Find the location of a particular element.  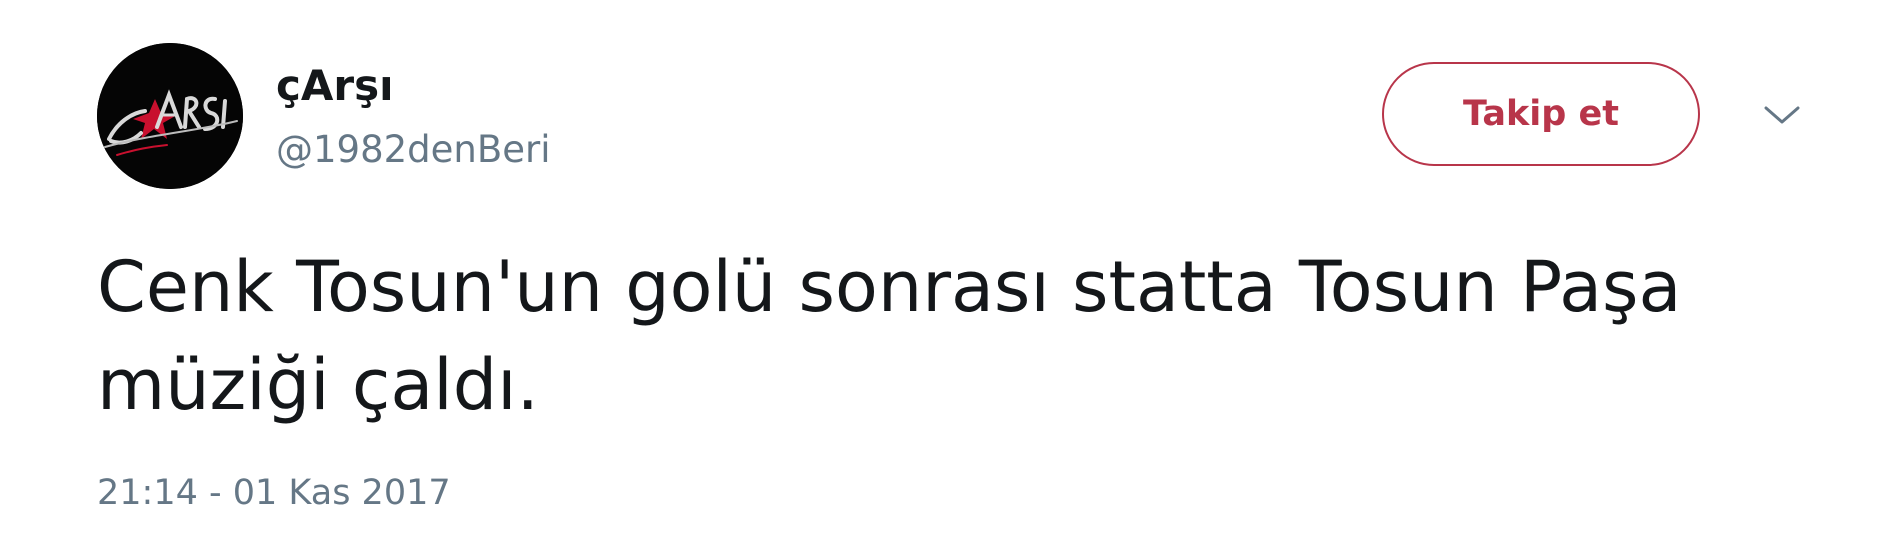

user-handle: @1982denBeri is located at coordinates (413, 150).